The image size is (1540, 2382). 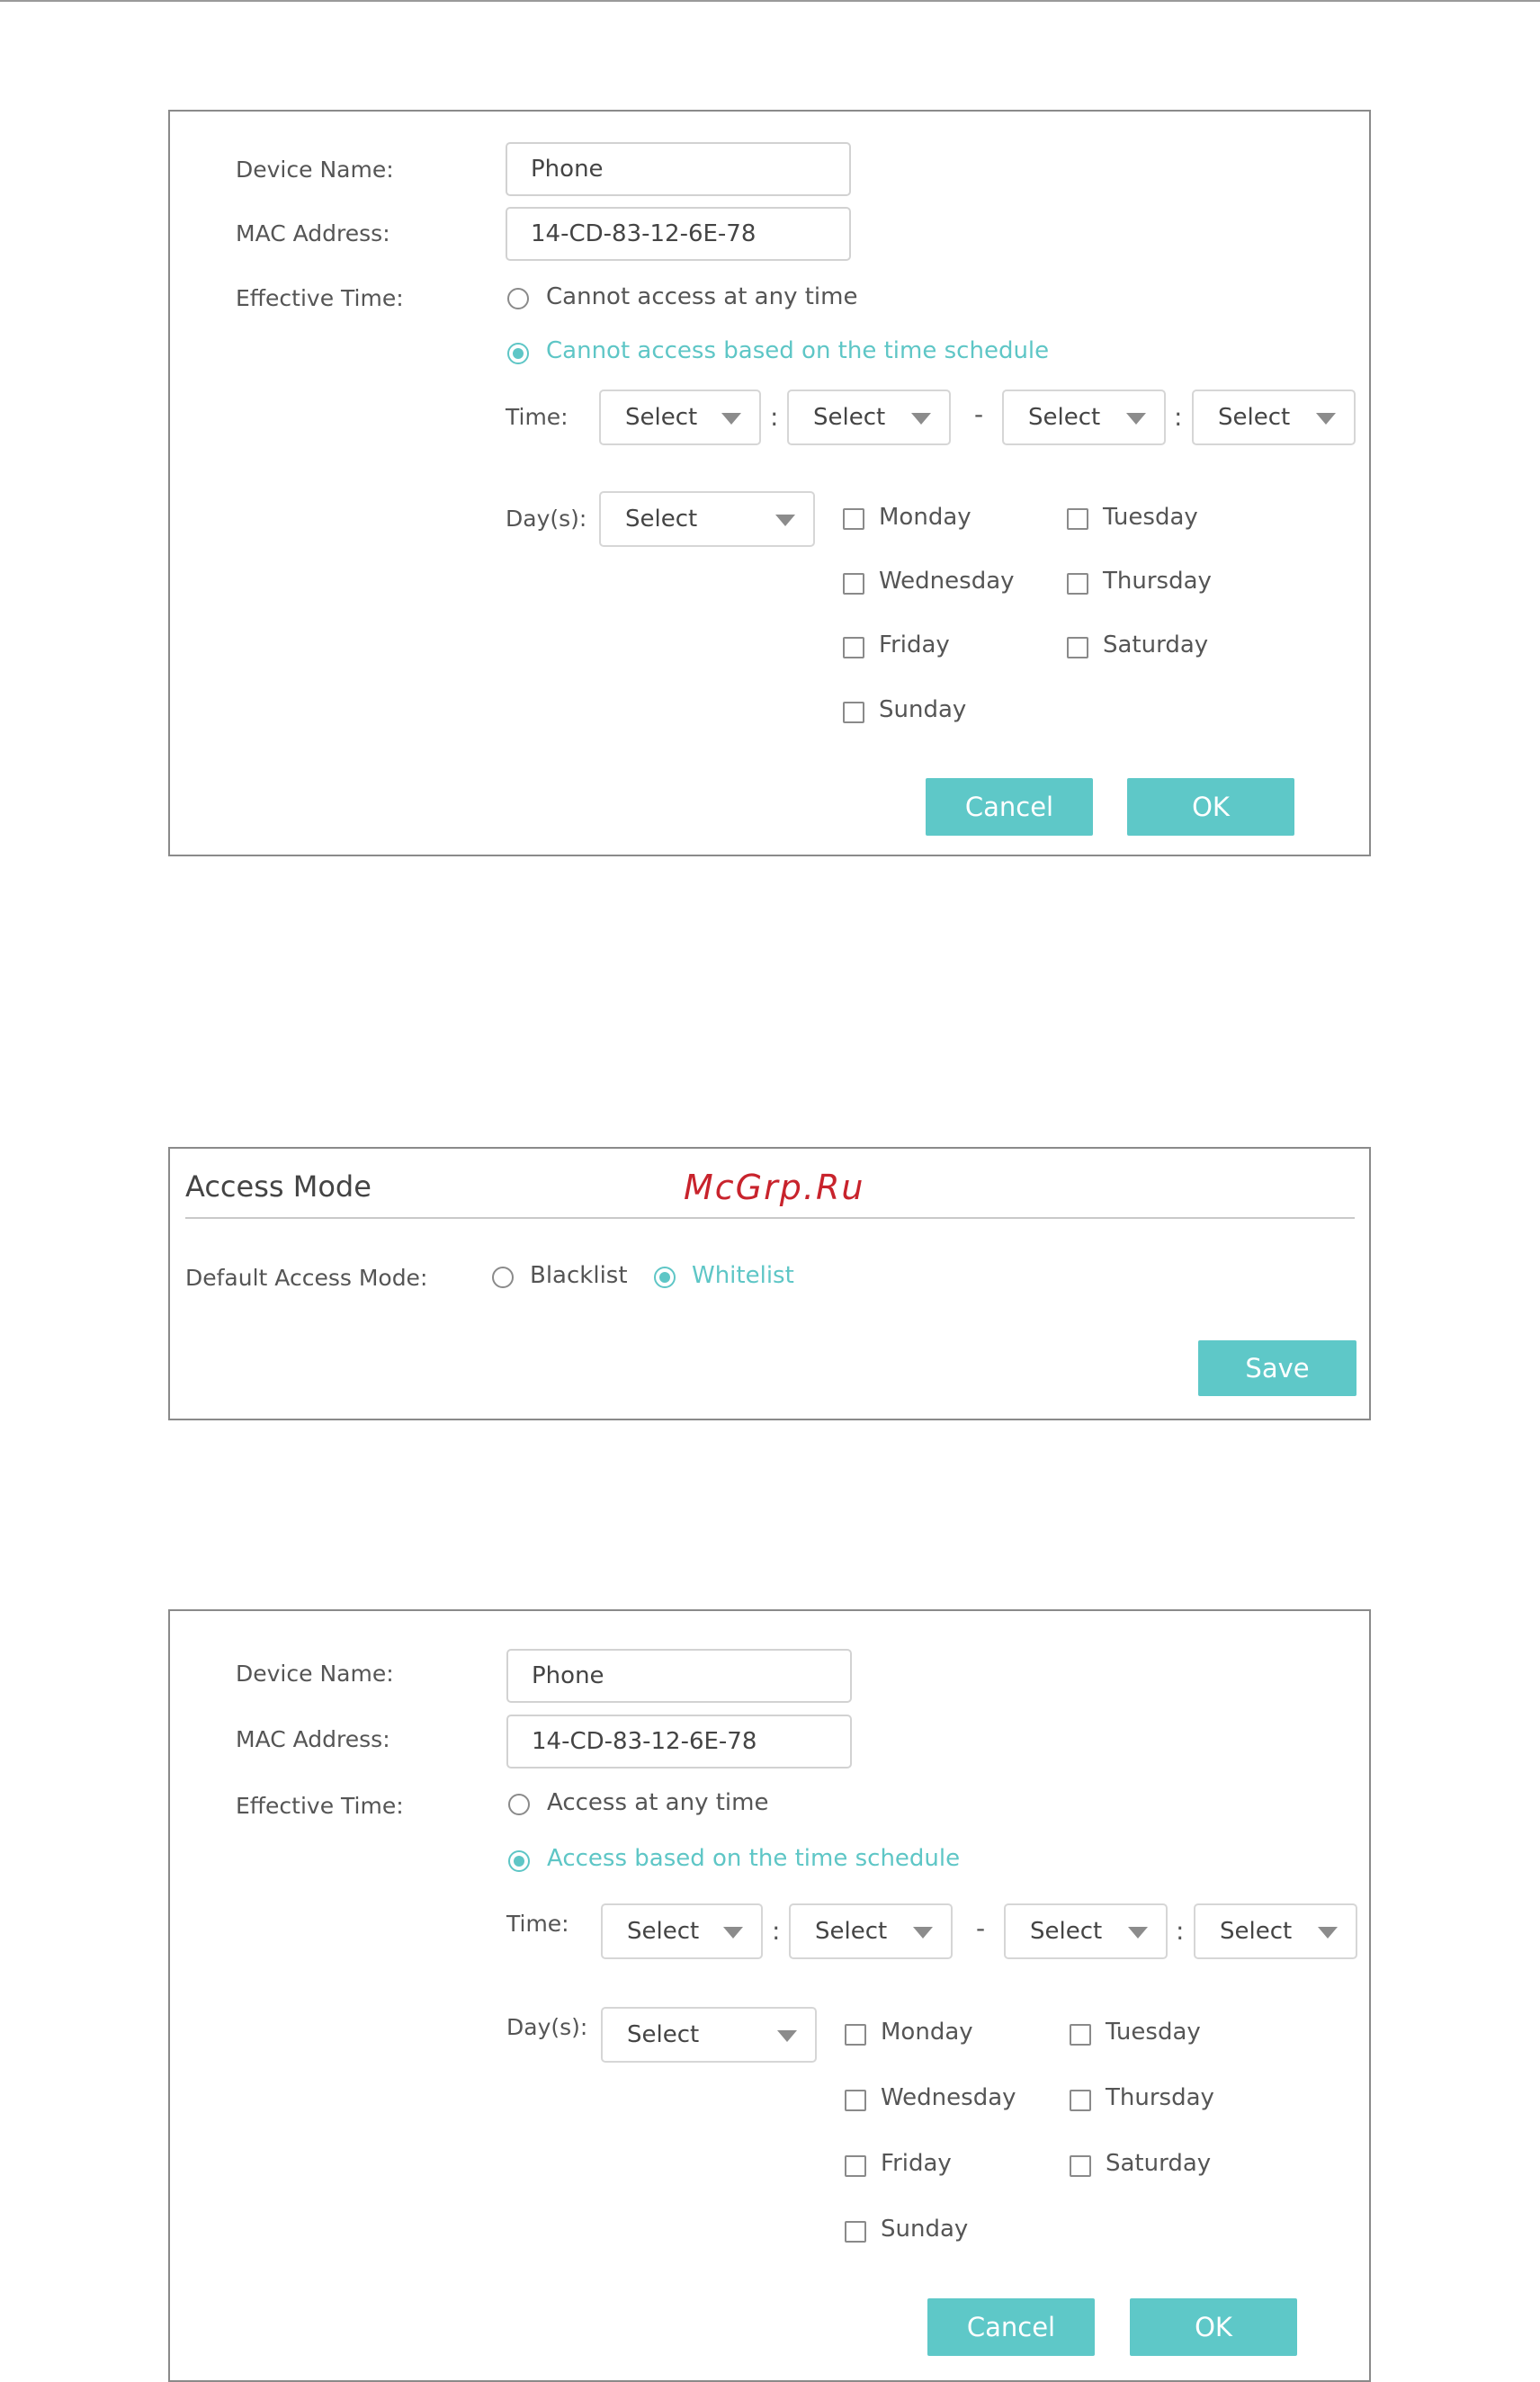 What do you see at coordinates (770, 1) in the screenshot?
I see `page-top-rule` at bounding box center [770, 1].